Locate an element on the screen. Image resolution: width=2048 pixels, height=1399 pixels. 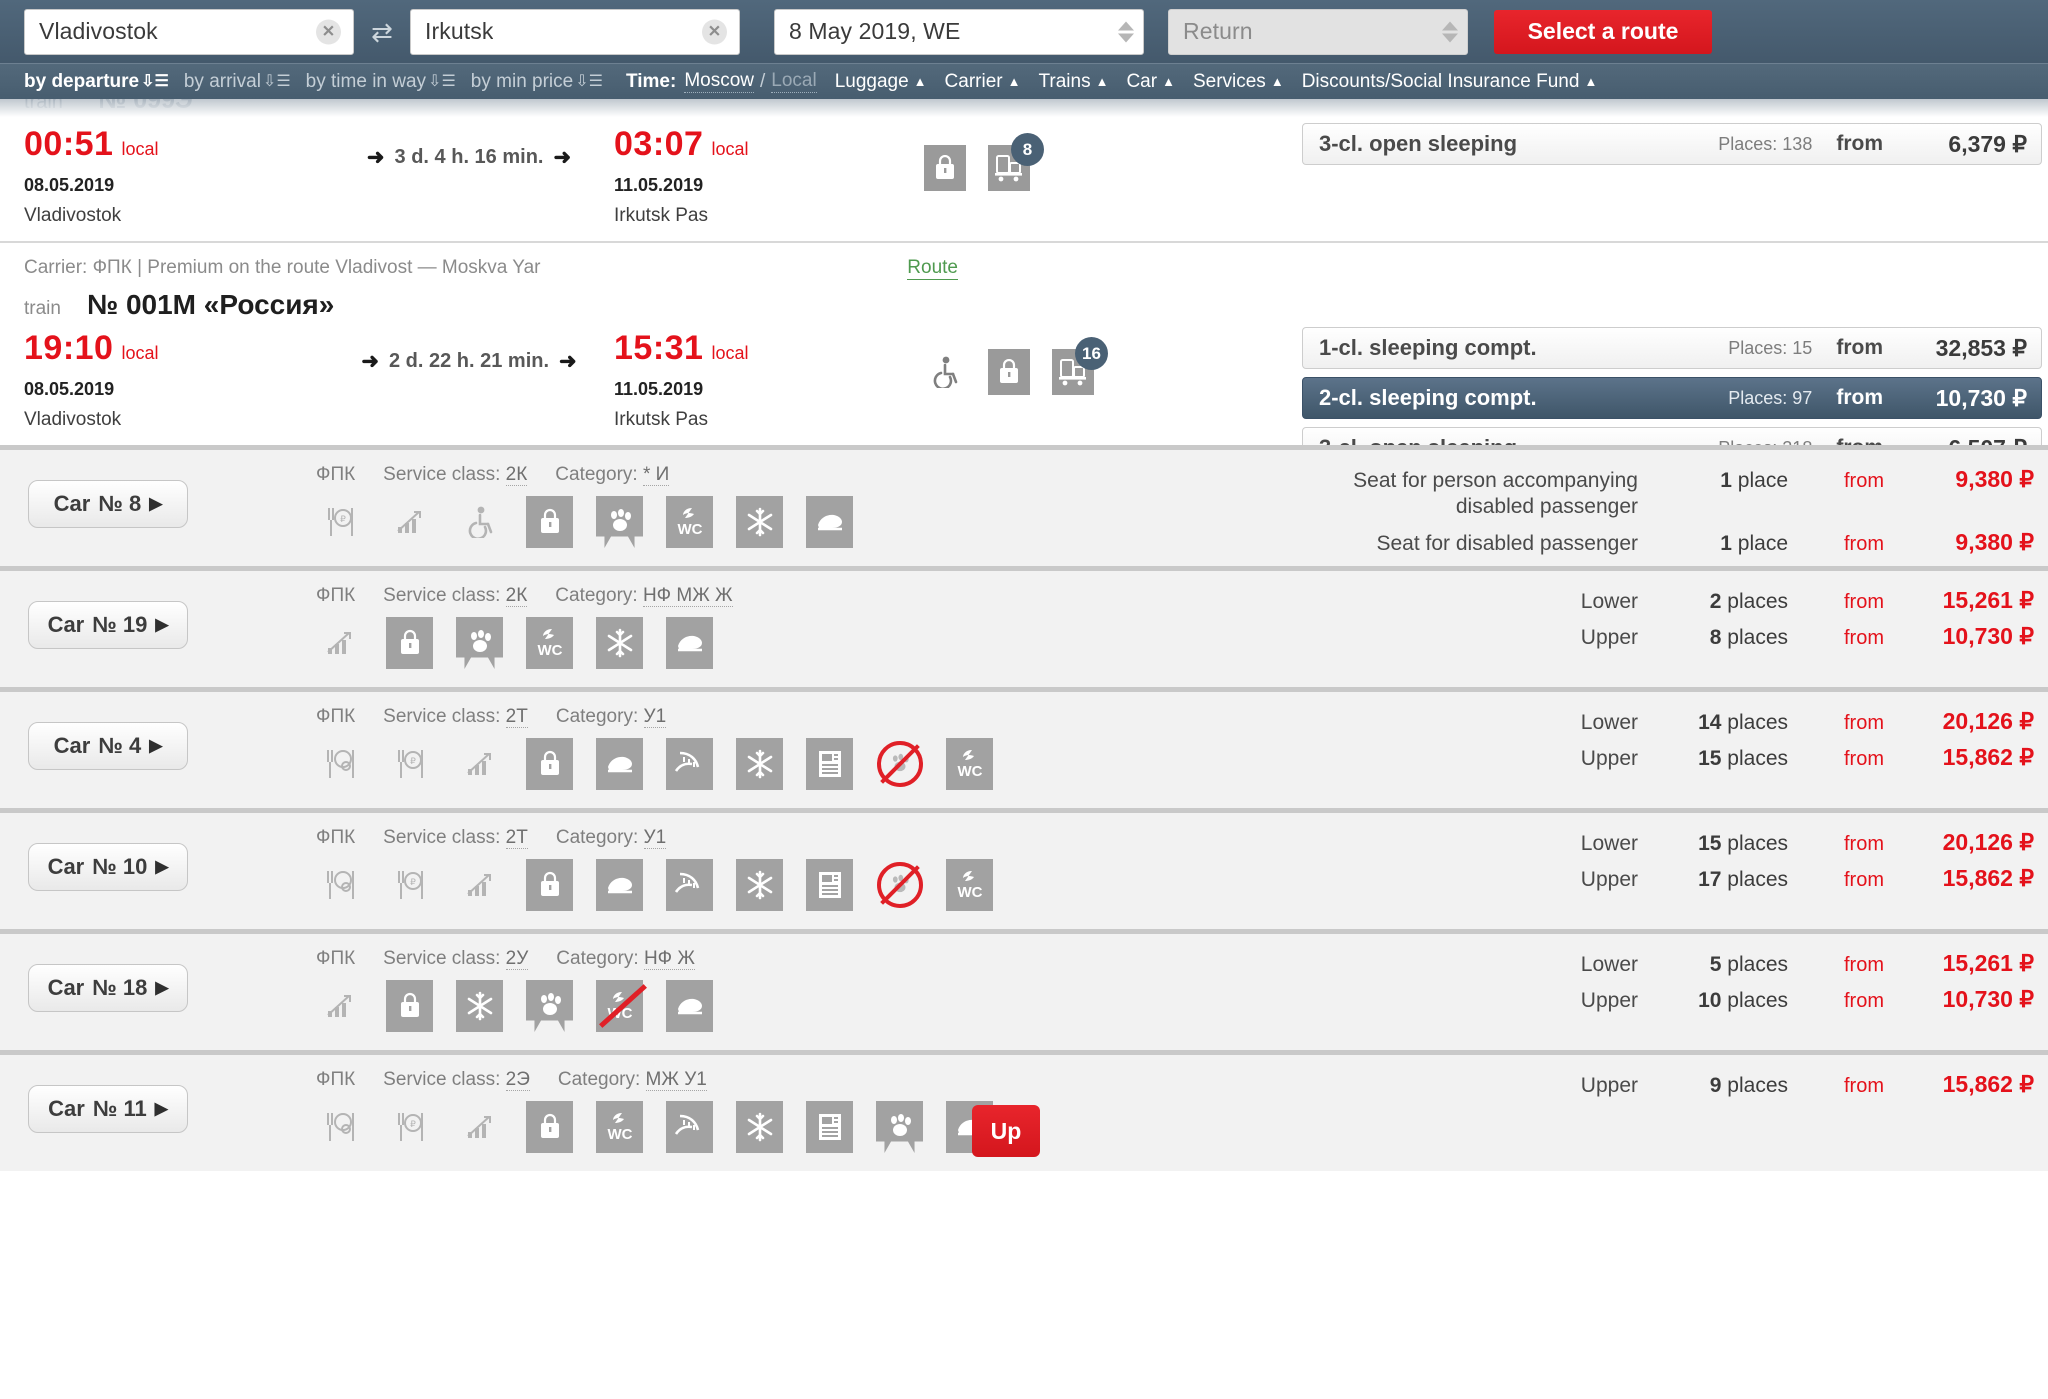
category-group: Category: НФ МЖ Ж is located at coordinates (644, 596).